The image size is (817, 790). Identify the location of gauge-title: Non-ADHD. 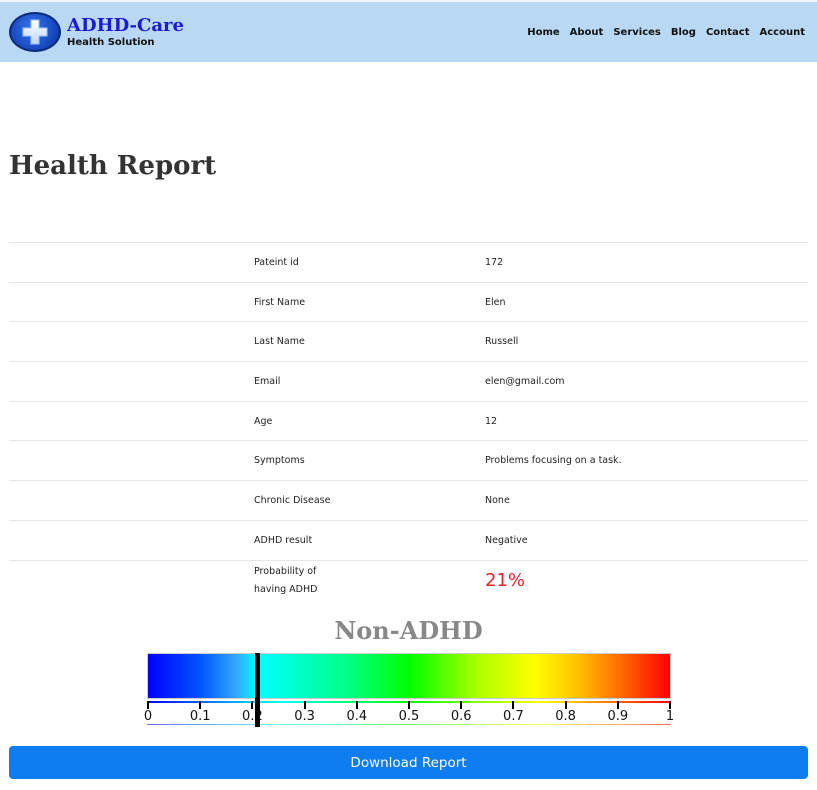
(408, 630).